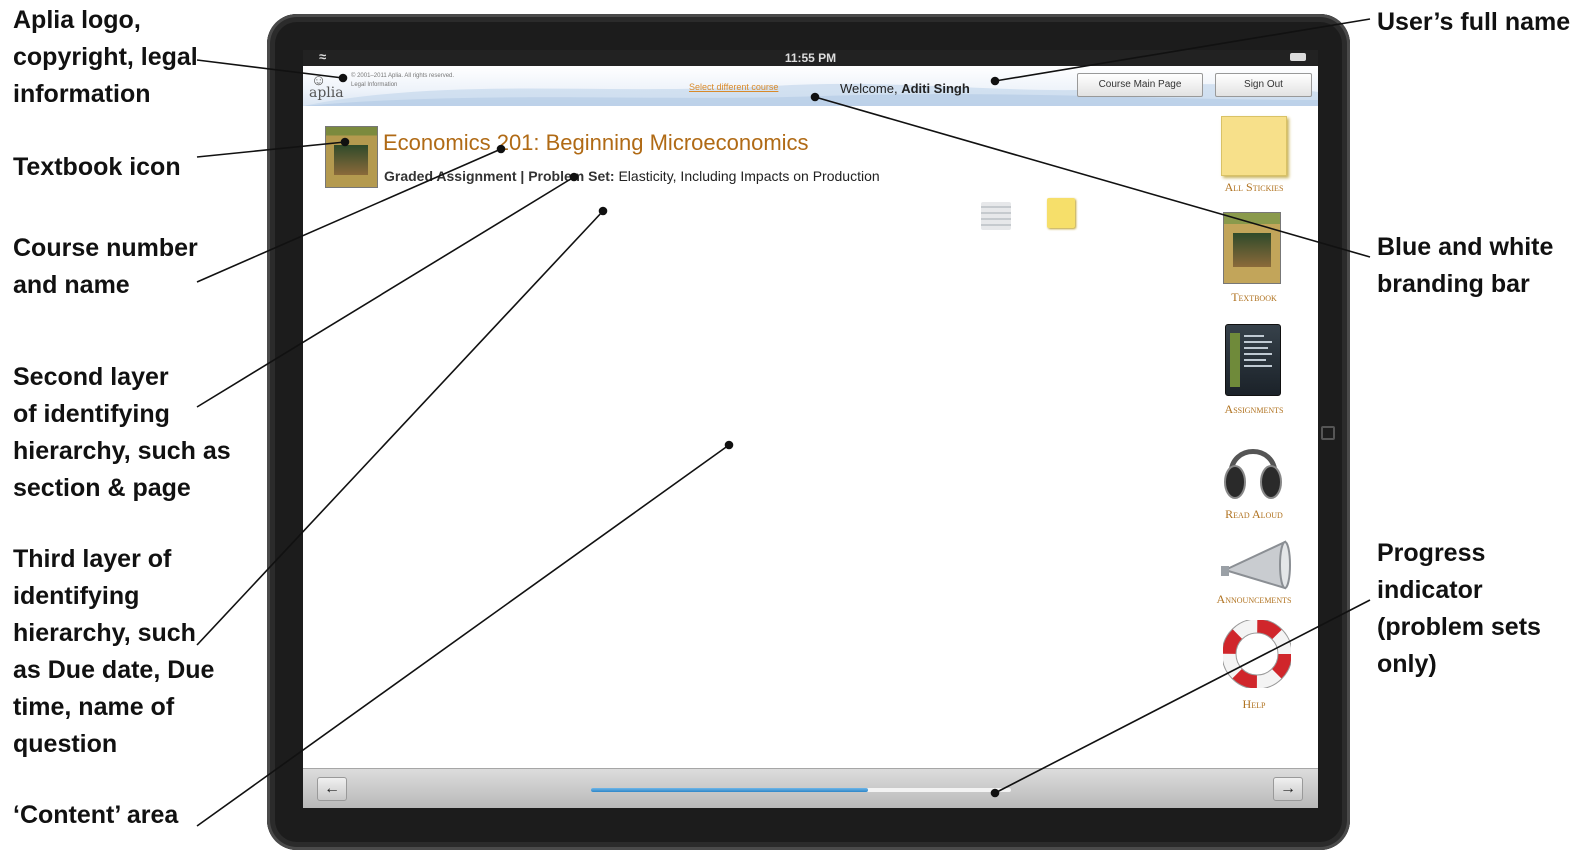 The height and width of the screenshot is (856, 1580). Describe the element at coordinates (326, 93) in the screenshot. I see `aplia-logo-text: aplia` at that location.